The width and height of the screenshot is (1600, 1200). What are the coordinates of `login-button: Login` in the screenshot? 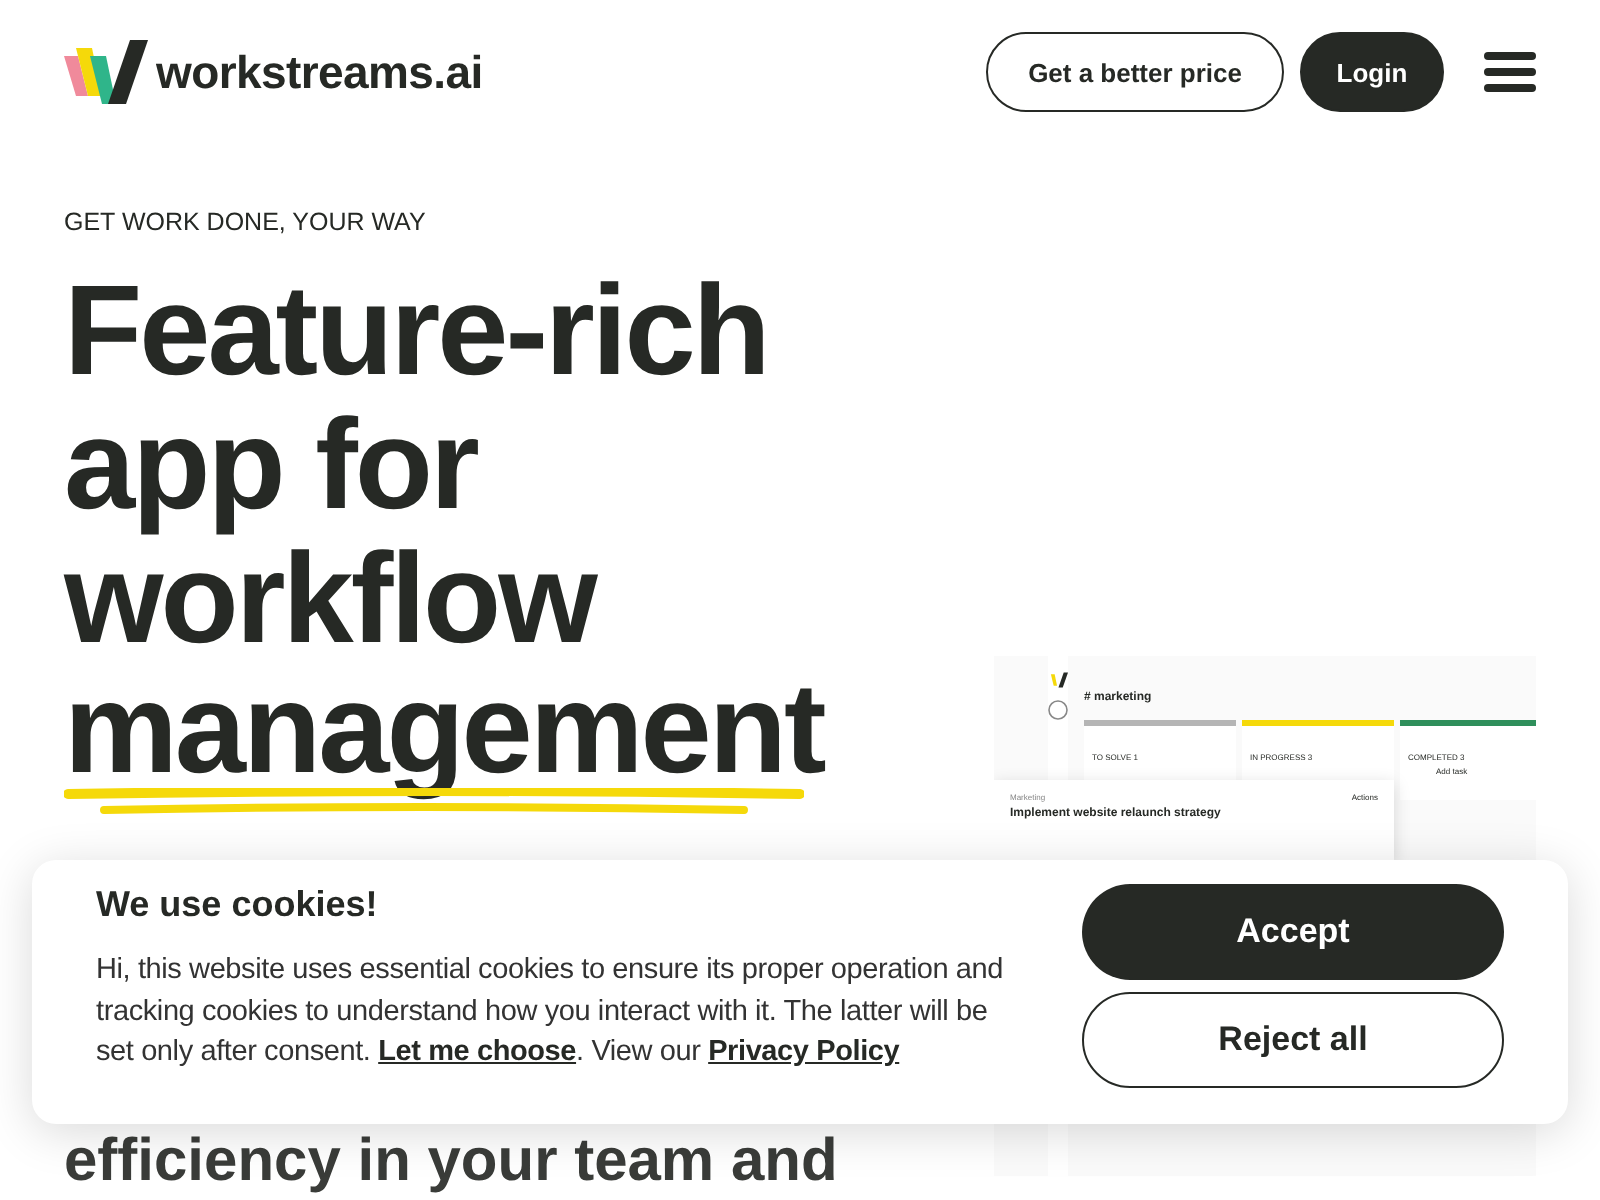 It's located at (1372, 72).